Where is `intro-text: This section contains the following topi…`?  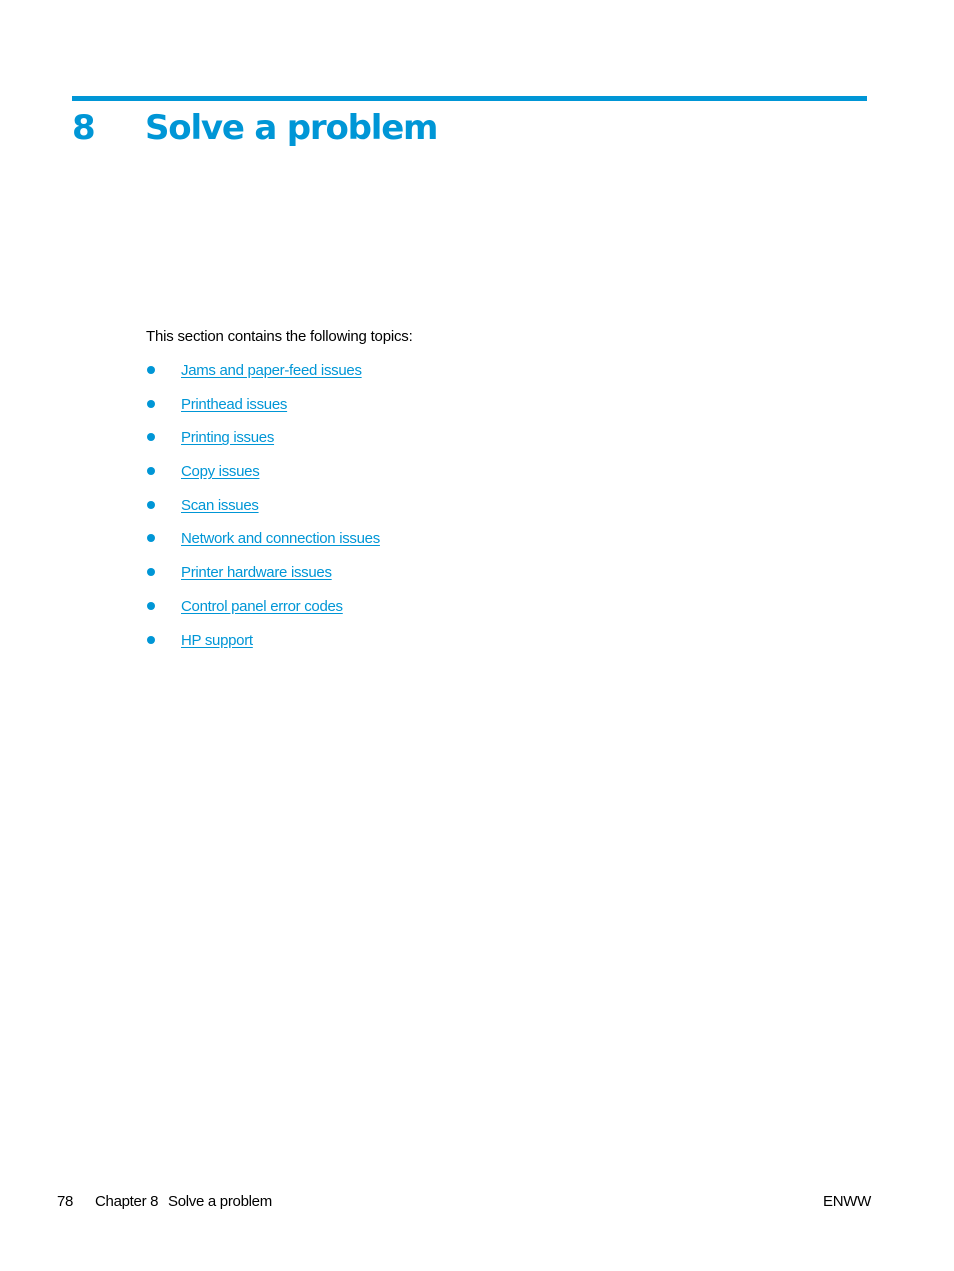
intro-text: This section contains the following topi… is located at coordinates (279, 336).